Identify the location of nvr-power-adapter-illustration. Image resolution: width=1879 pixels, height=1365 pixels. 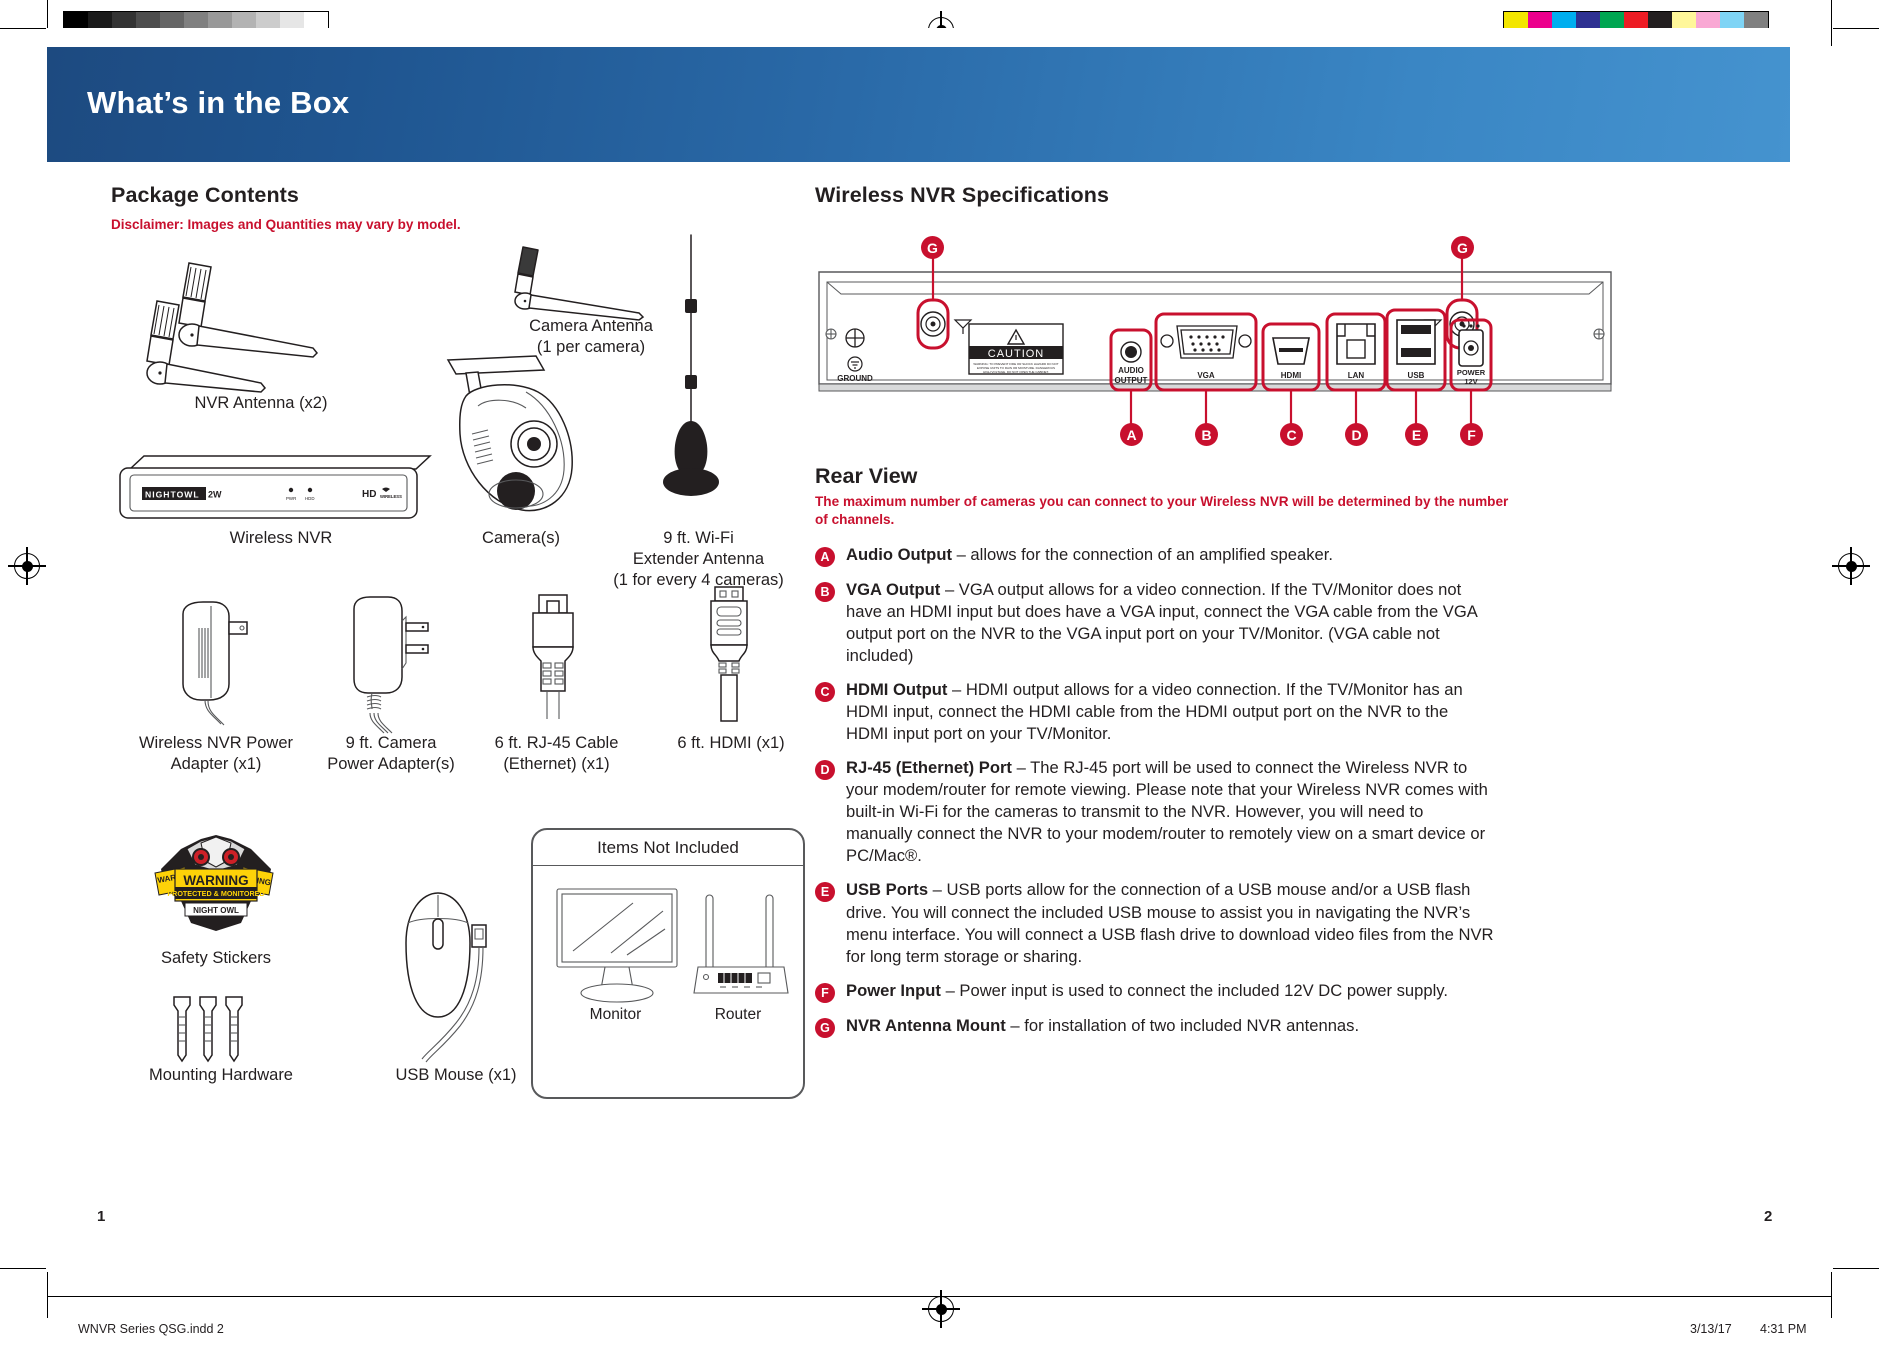
(216, 663).